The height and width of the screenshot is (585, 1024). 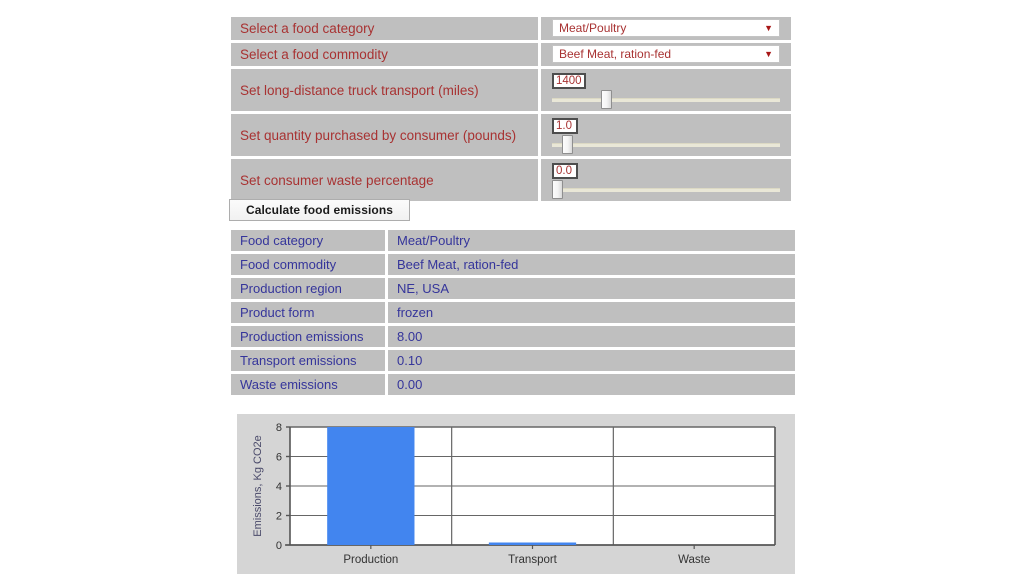 I want to click on result-key: Product form, so click(x=309, y=312).